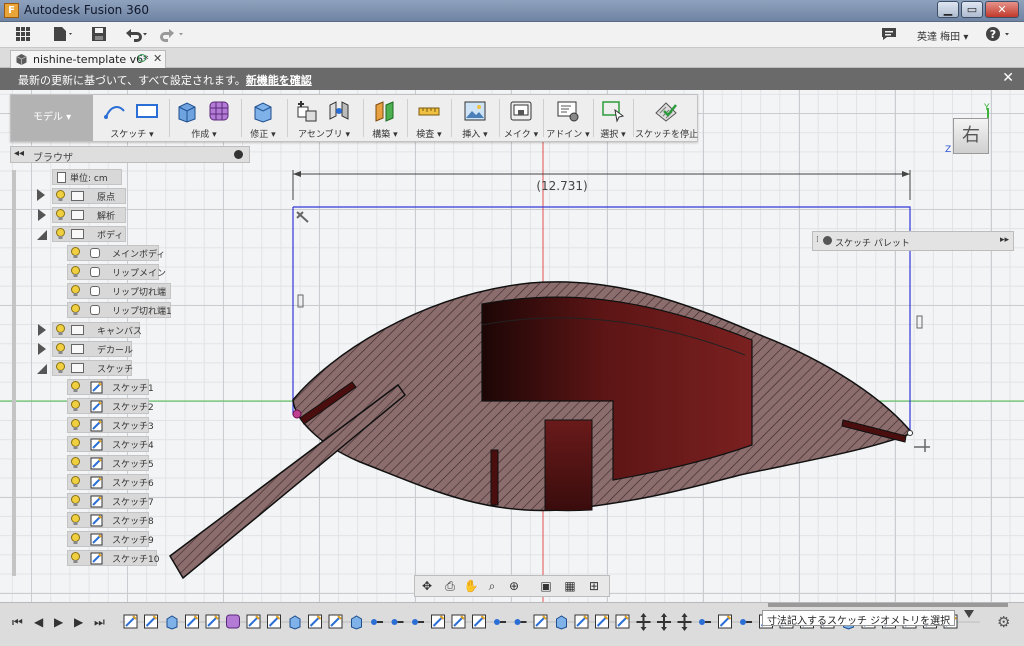 This screenshot has height=646, width=1024. I want to click on ribbon-group-modify: 修正 ▾, so click(263, 118).